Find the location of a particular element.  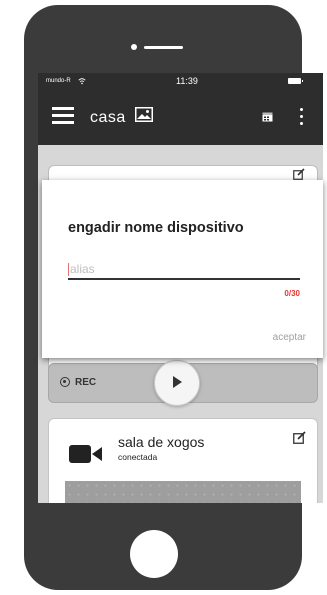

play-button is located at coordinates (177, 383).